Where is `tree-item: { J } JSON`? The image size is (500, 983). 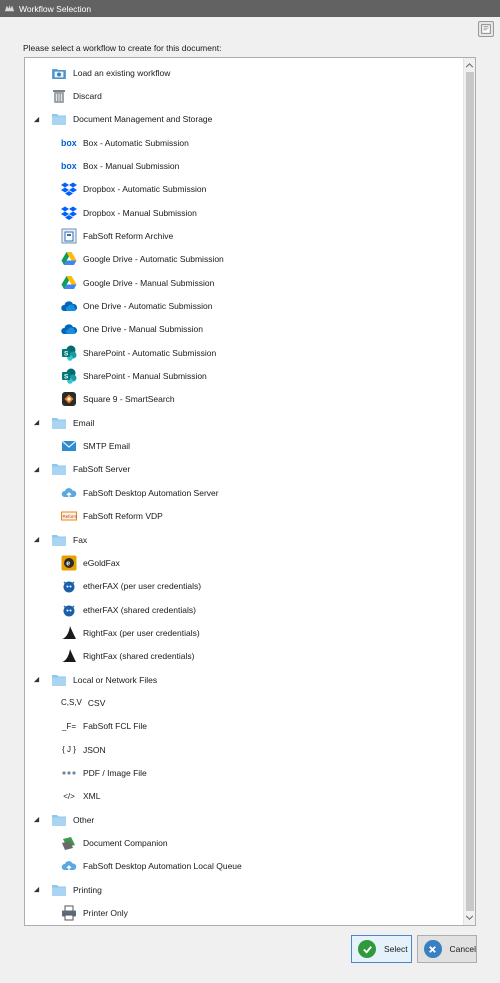 tree-item: { J } JSON is located at coordinates (83, 749).